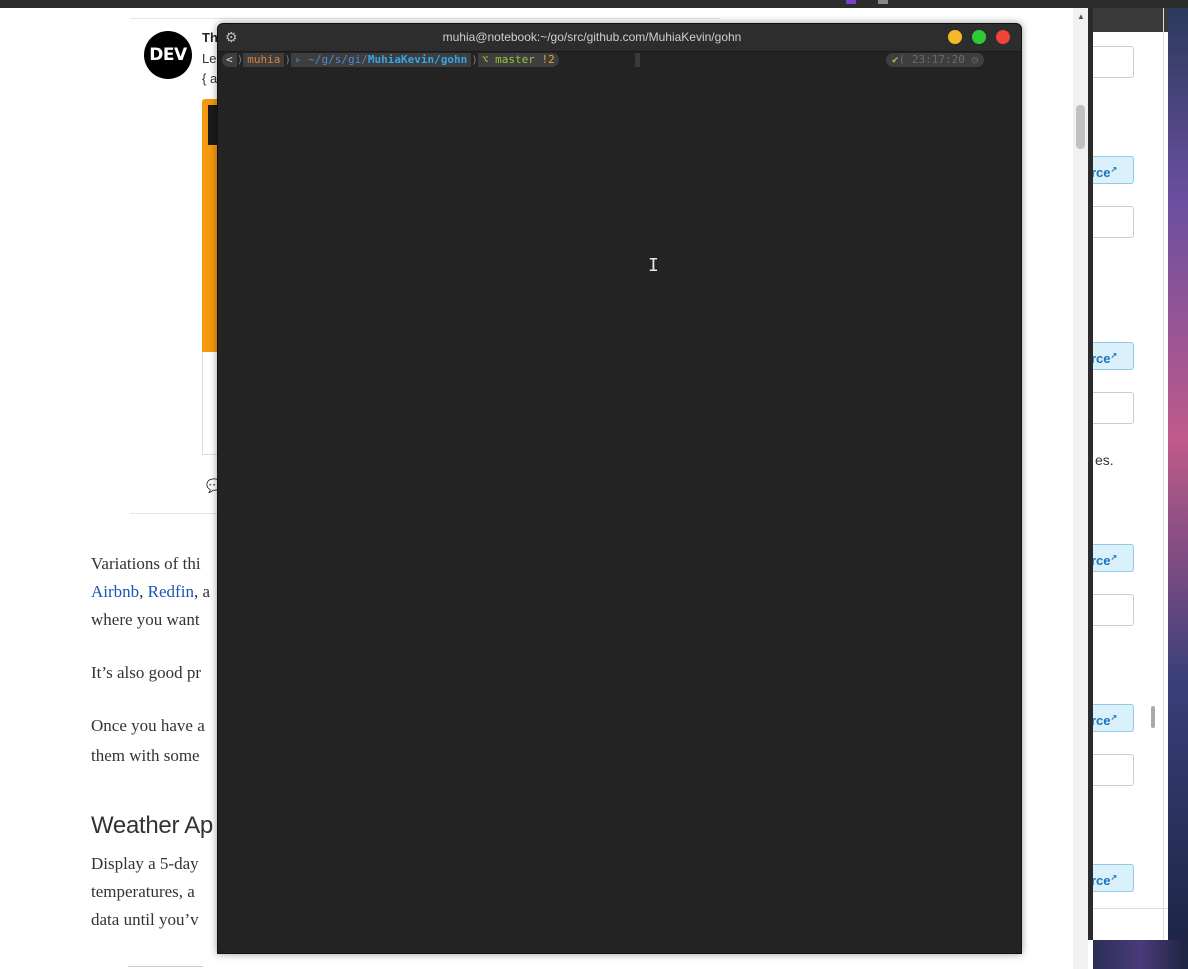  I want to click on scroll-thumb, so click(1080, 127).